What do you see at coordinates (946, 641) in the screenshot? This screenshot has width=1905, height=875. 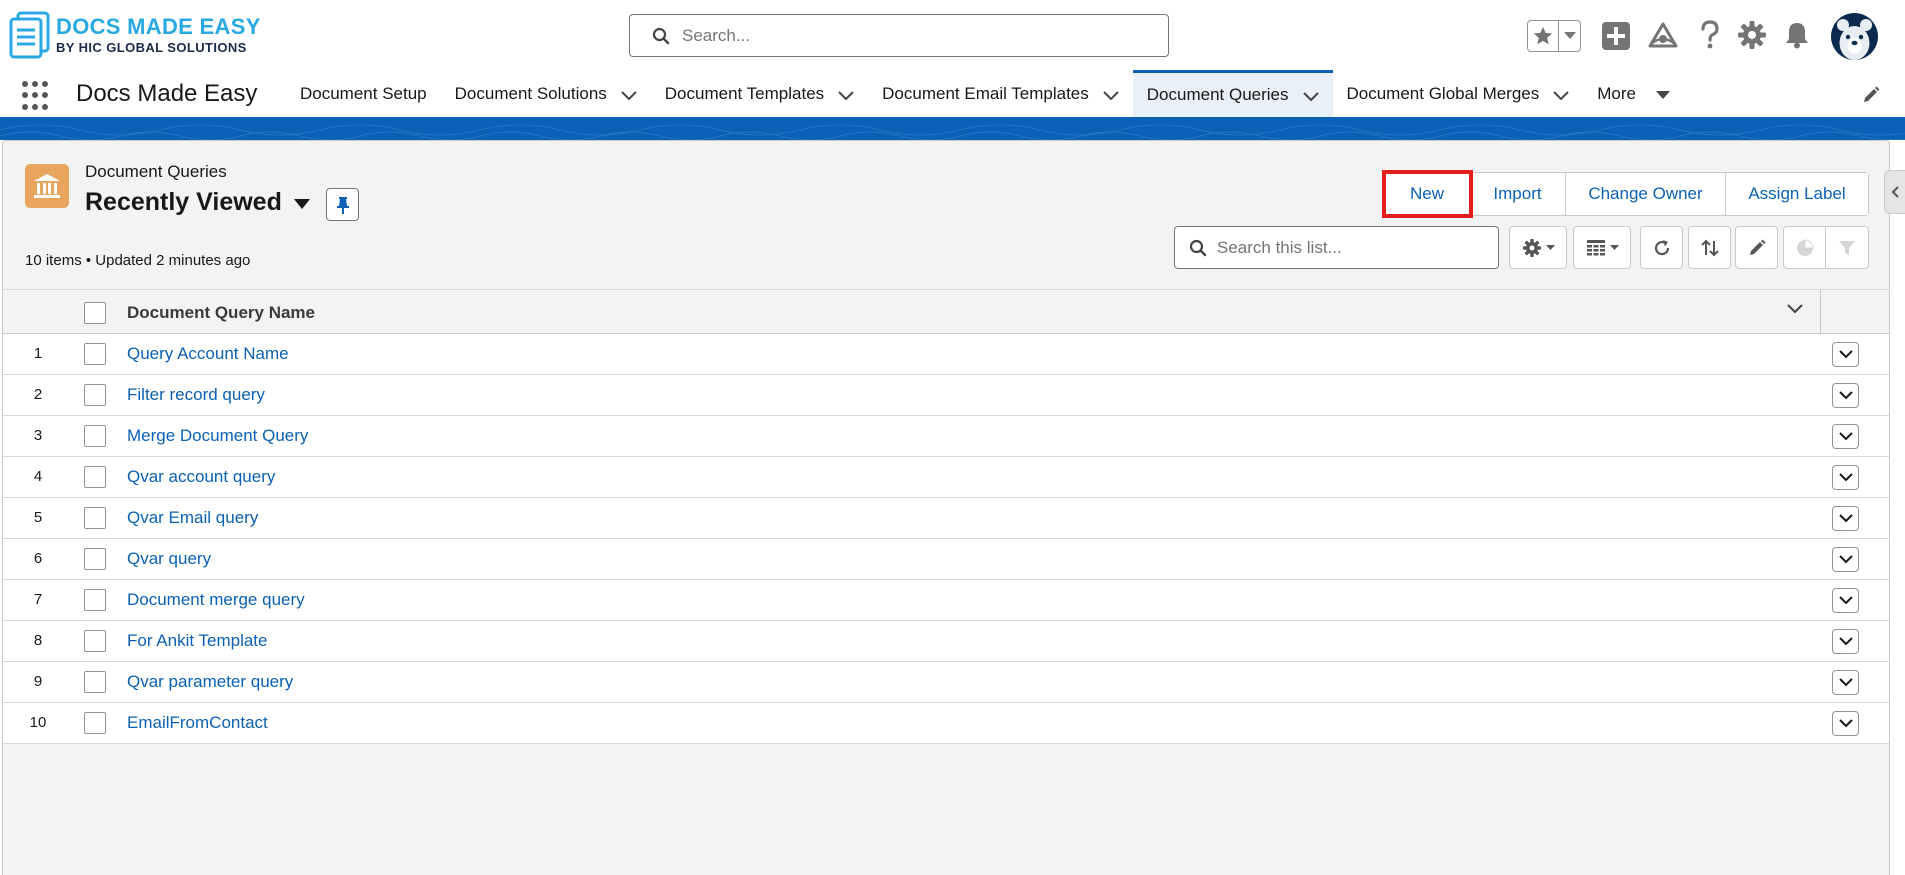 I see `table-row: 8 For Ankit Template` at bounding box center [946, 641].